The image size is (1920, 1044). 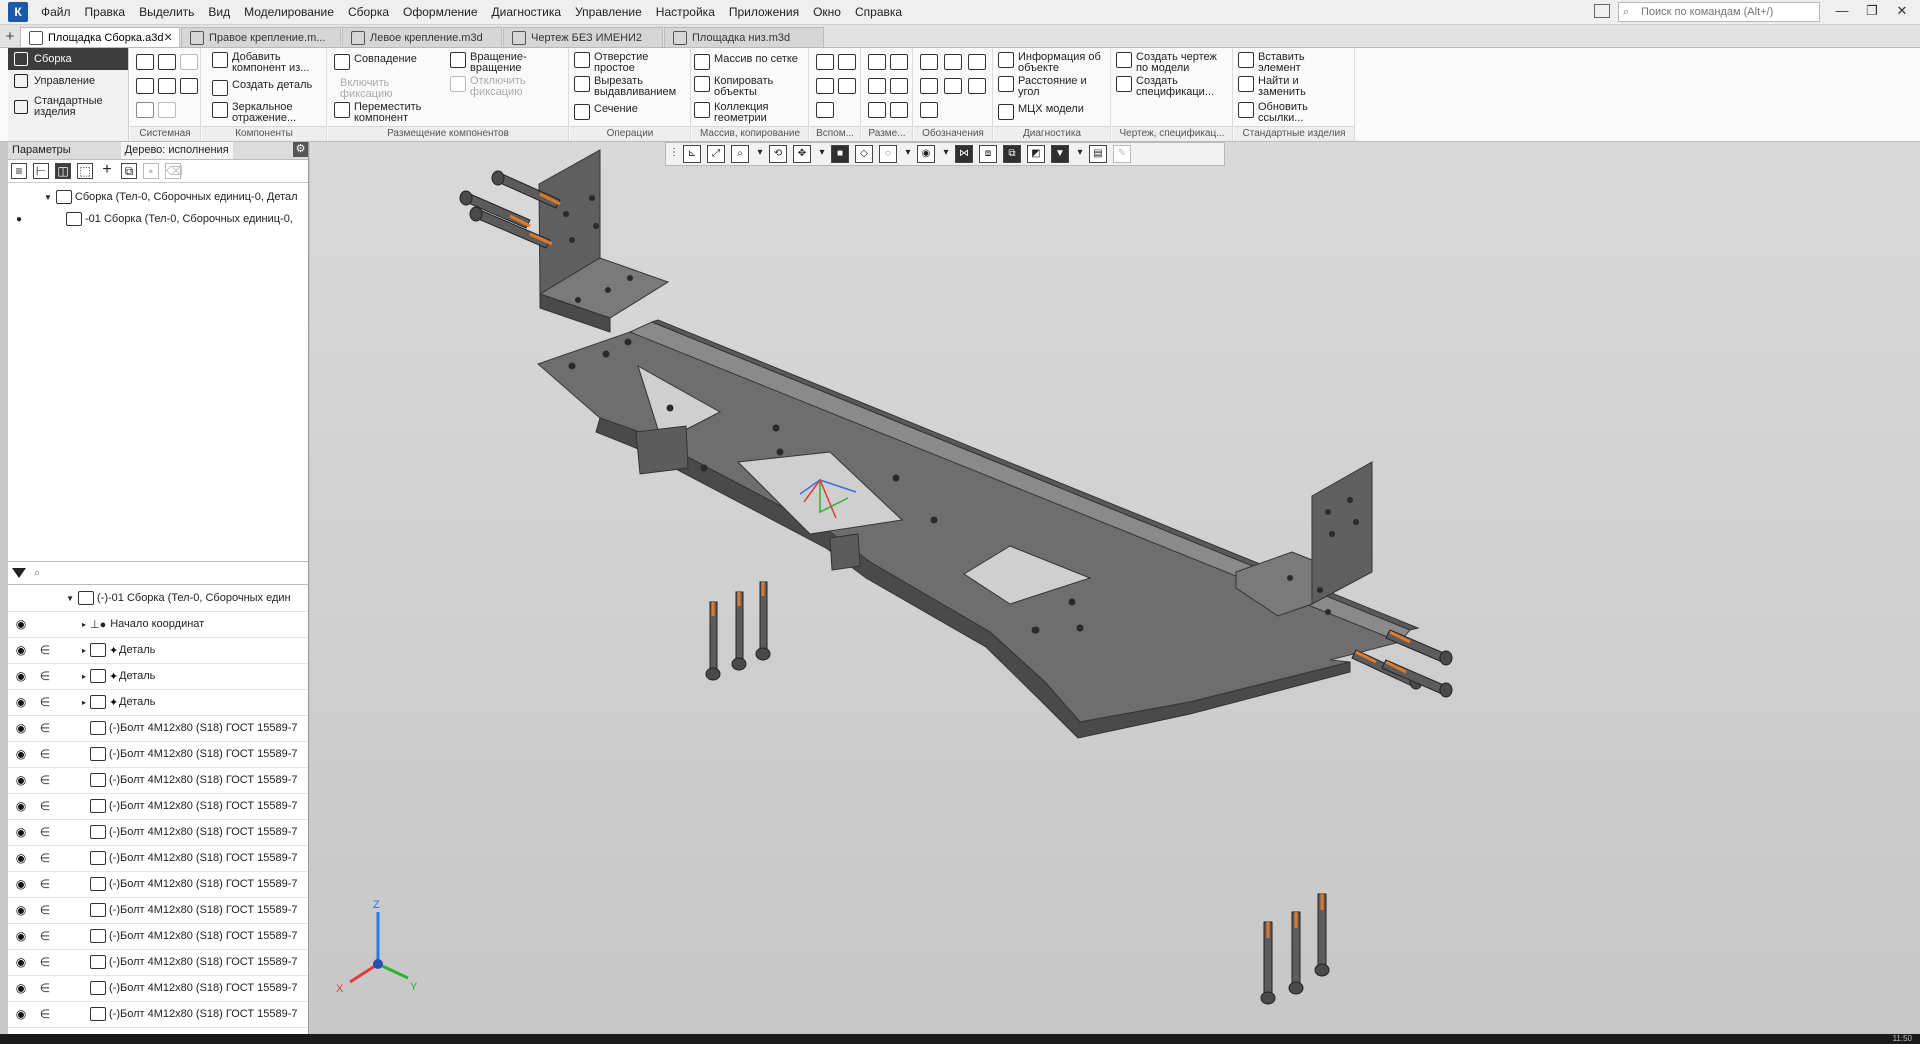 I want to click on panel-layout-icon, so click(x=1602, y=11).